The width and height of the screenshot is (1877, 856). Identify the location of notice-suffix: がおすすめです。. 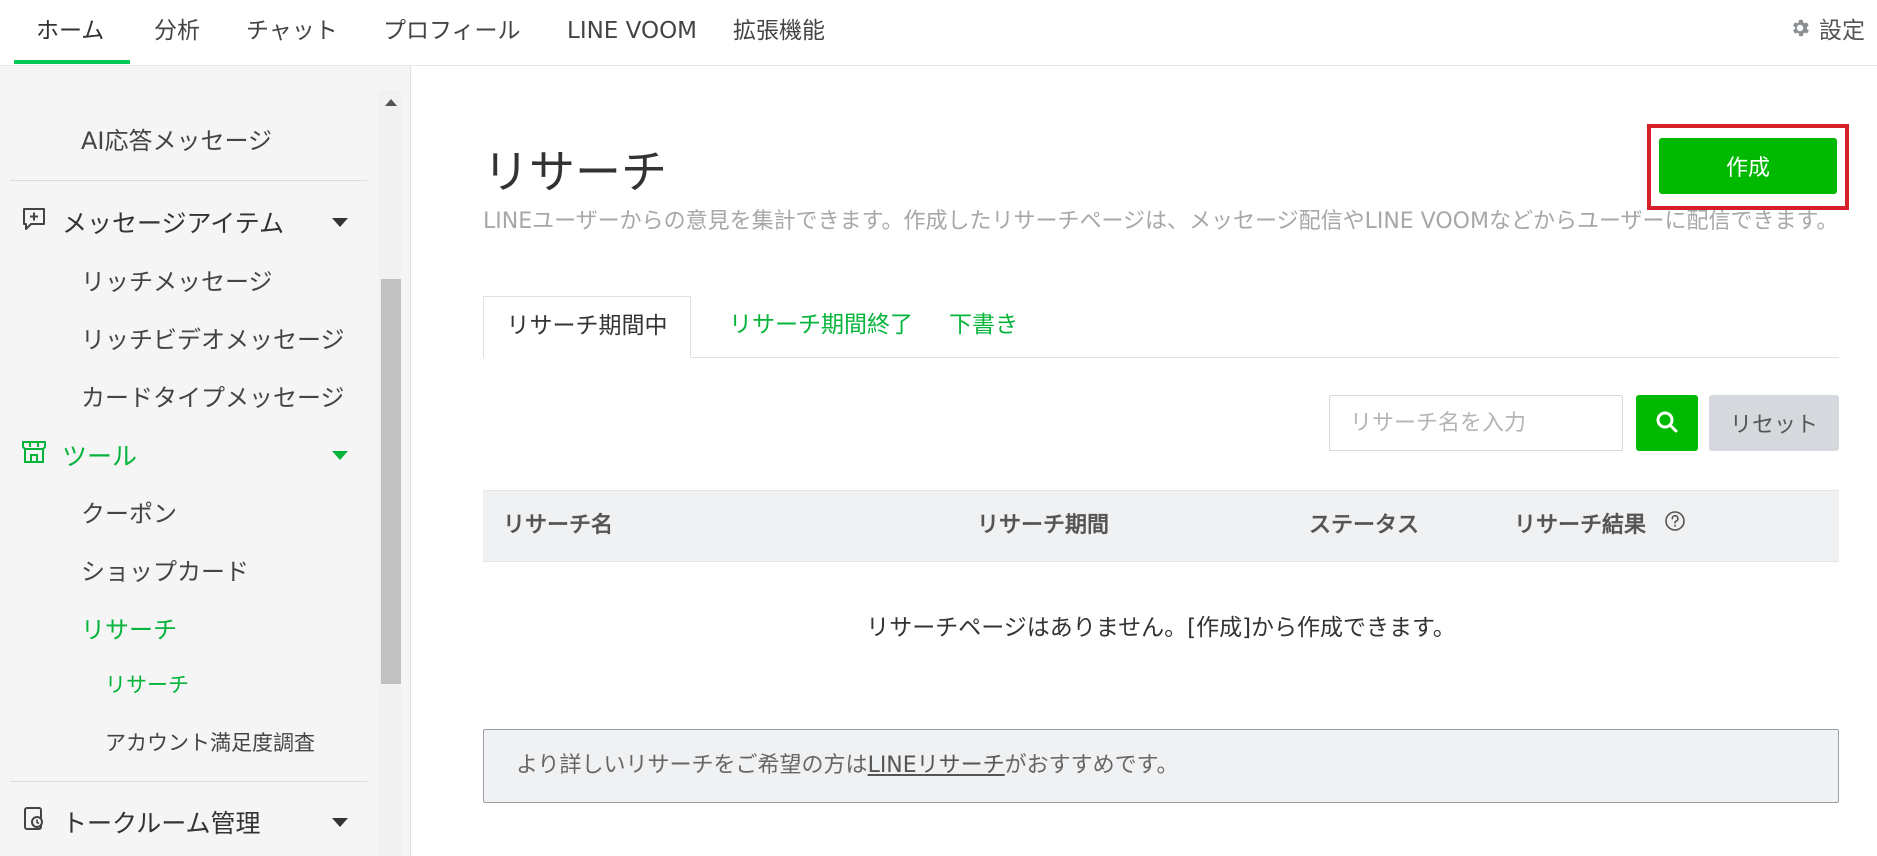
(1091, 765).